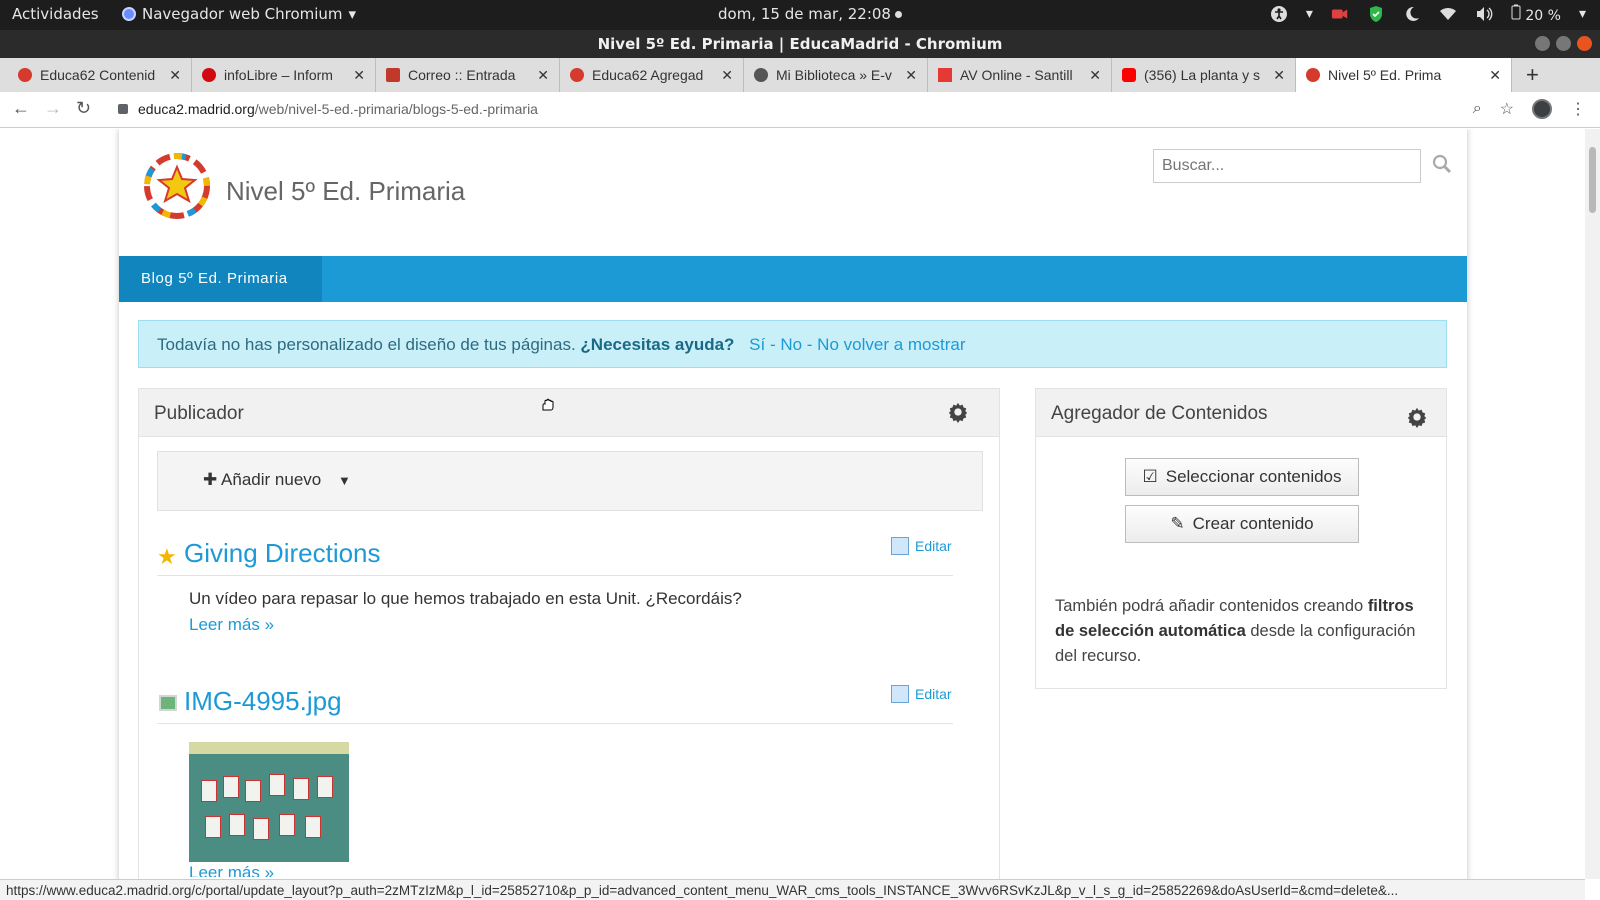 The image size is (1600, 900). Describe the element at coordinates (1253, 476) in the screenshot. I see `button-label: Seleccionar contenidos` at that location.